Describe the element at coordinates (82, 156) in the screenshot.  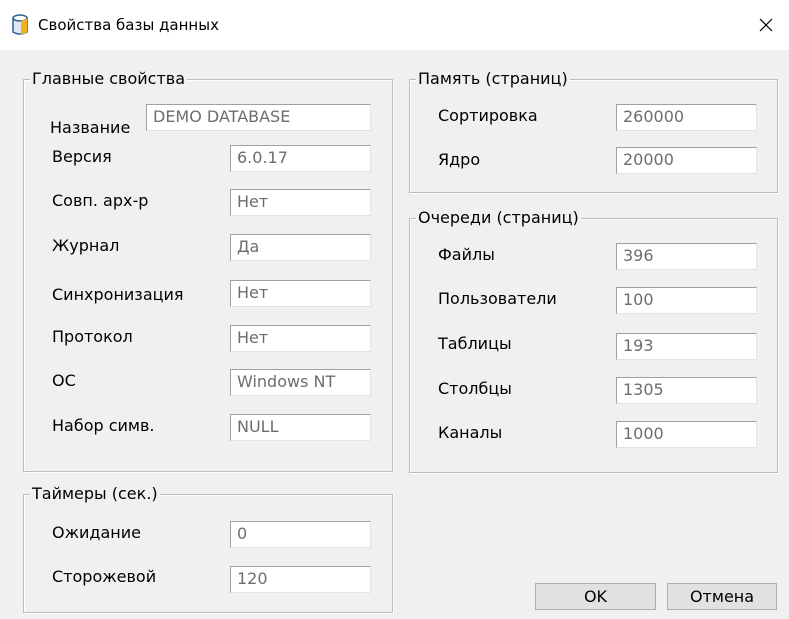
I see `version-label: Версия` at that location.